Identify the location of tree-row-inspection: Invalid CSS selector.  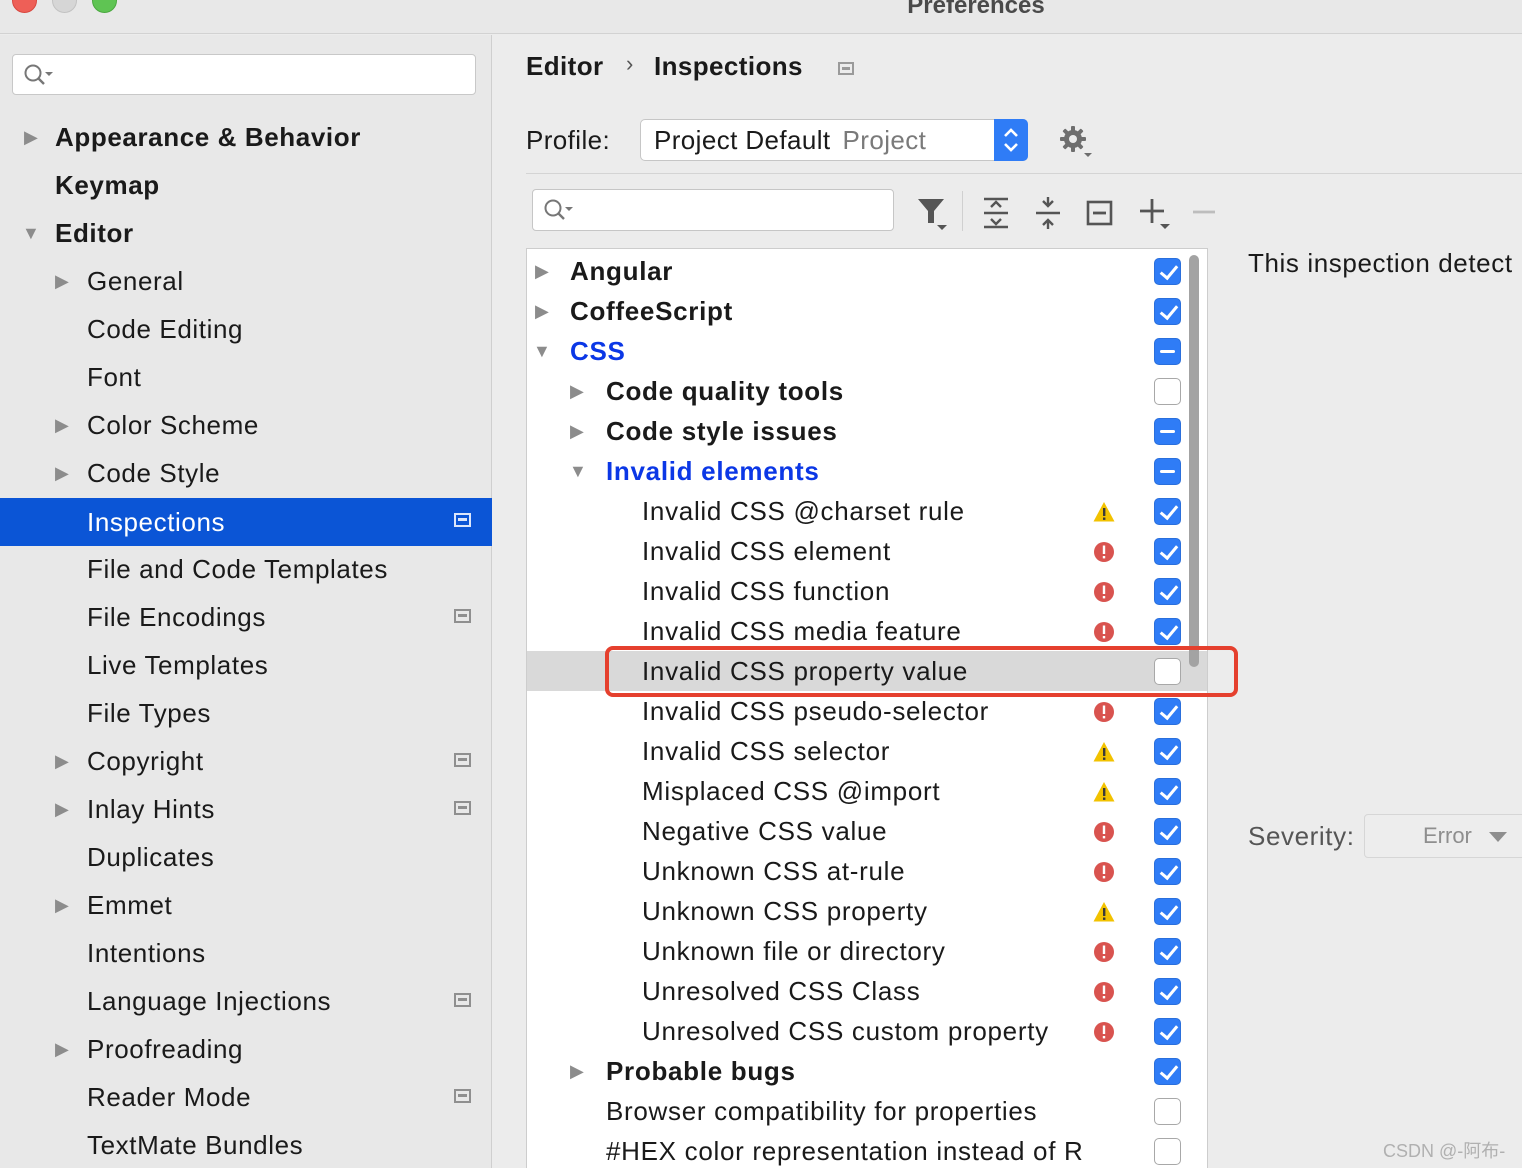
(867, 751).